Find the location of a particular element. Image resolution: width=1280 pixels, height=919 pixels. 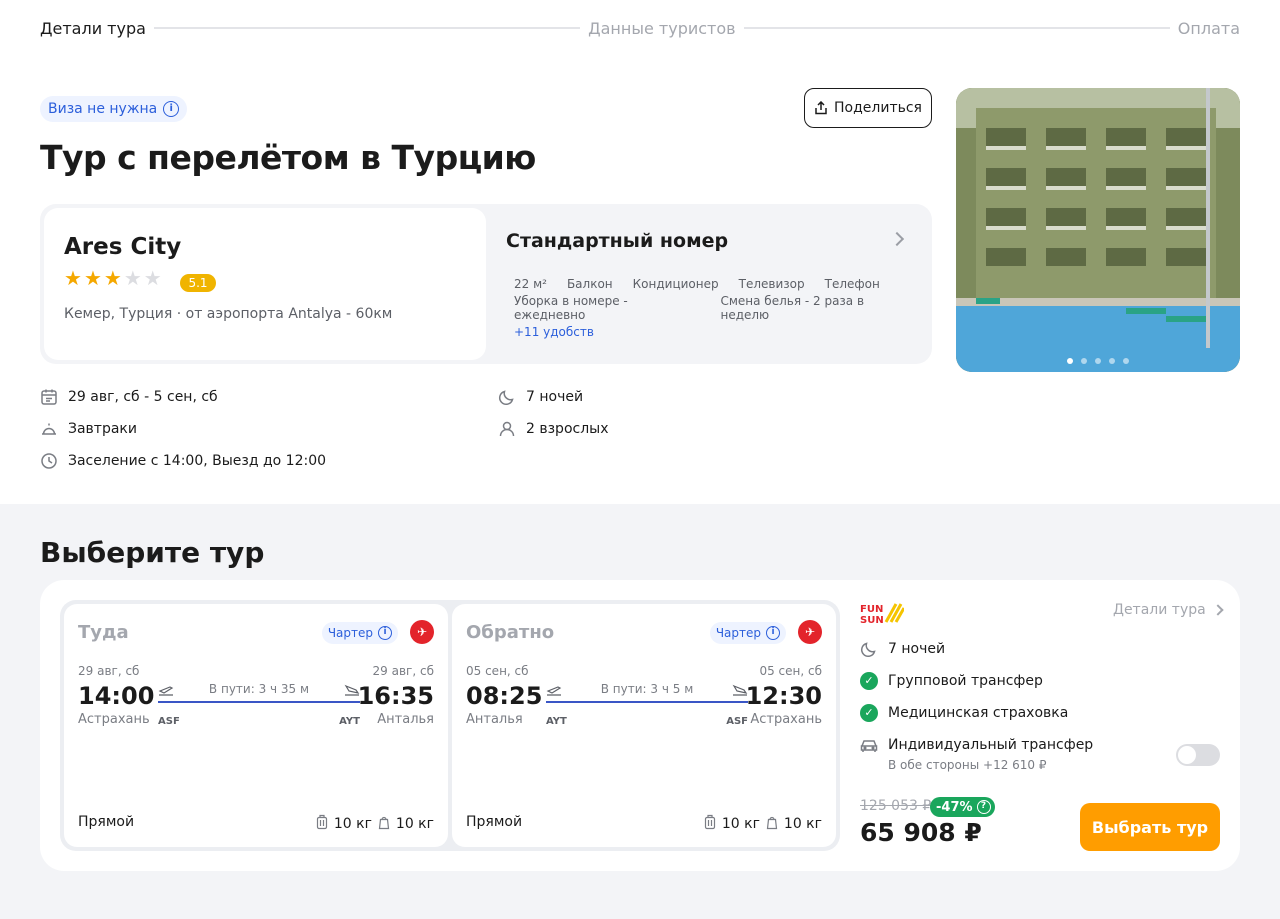

offer-nights-text: 7 ночей is located at coordinates (917, 649).